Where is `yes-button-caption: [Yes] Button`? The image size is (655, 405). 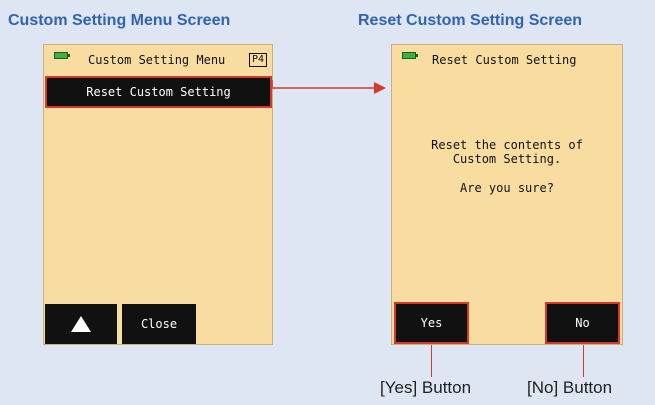 yes-button-caption: [Yes] Button is located at coordinates (426, 387).